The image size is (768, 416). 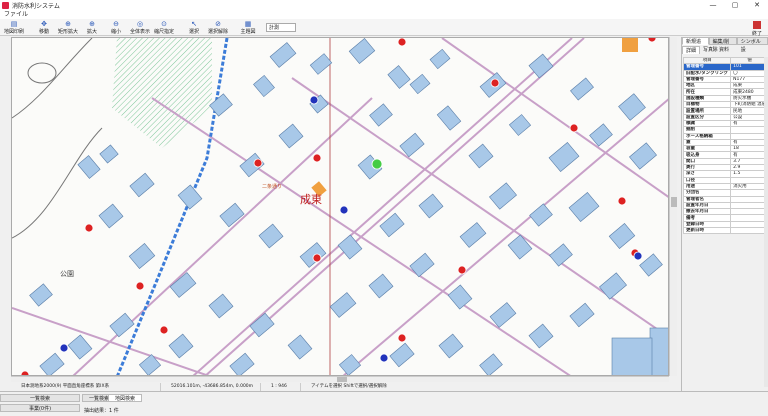 What do you see at coordinates (248, 24) in the screenshot?
I see `theme-map-icon: ▦` at bounding box center [248, 24].